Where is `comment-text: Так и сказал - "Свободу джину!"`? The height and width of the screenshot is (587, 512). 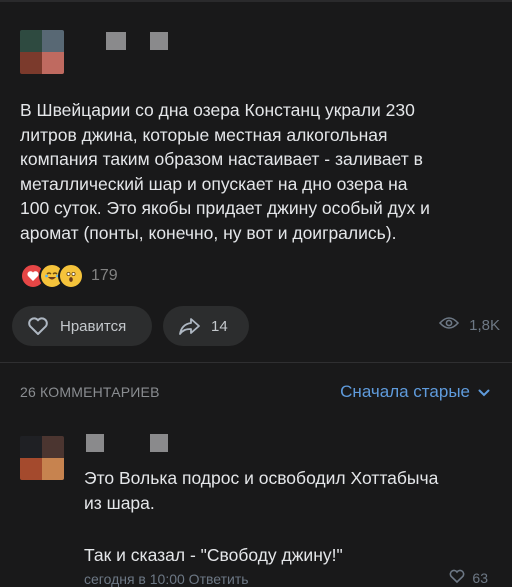
comment-text: Так и сказал - "Свободу джину!" is located at coordinates (213, 555).